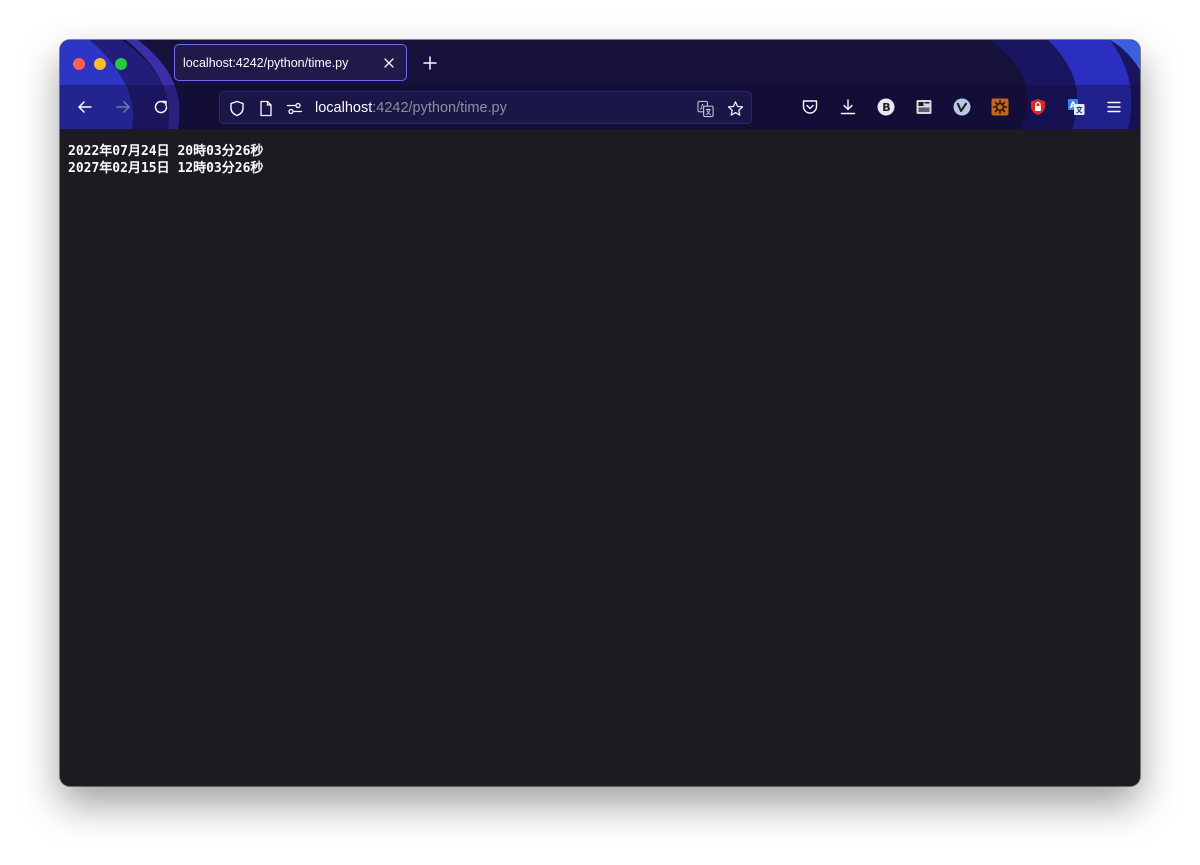 Image resolution: width=1200 pixels, height=865 pixels. Describe the element at coordinates (79, 64) in the screenshot. I see `window-close-button` at that location.